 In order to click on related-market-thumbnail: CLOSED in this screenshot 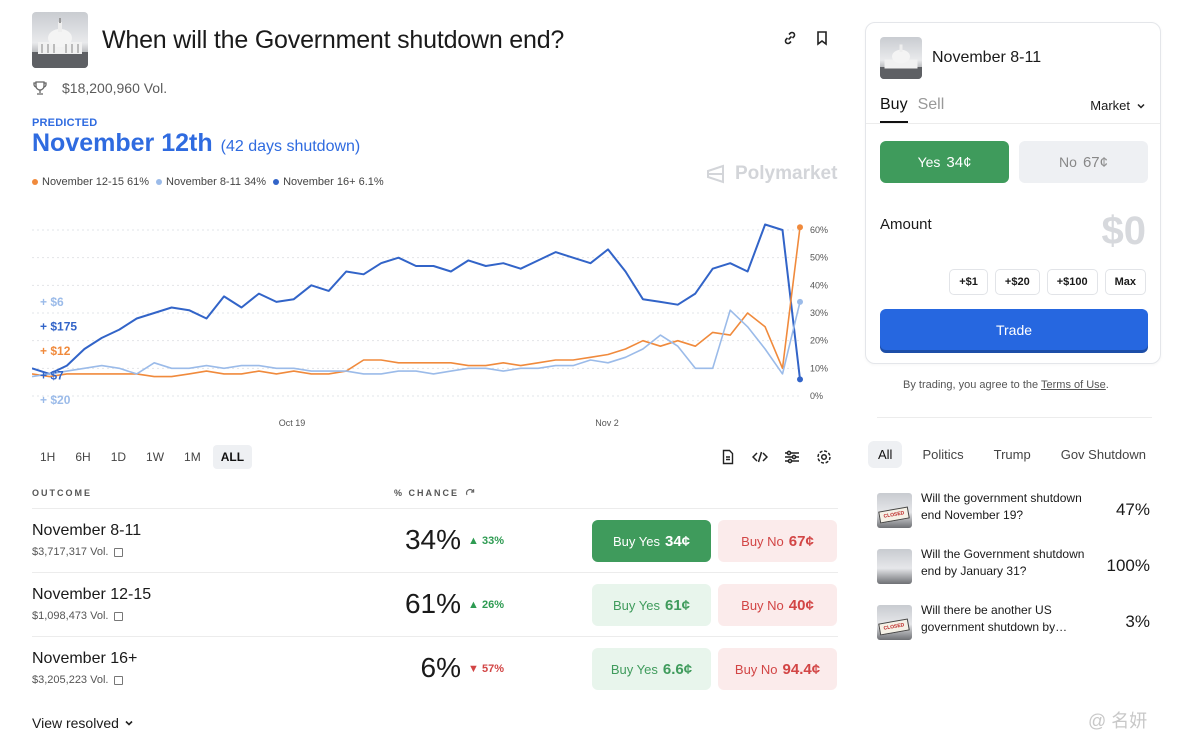, I will do `click(894, 622)`.